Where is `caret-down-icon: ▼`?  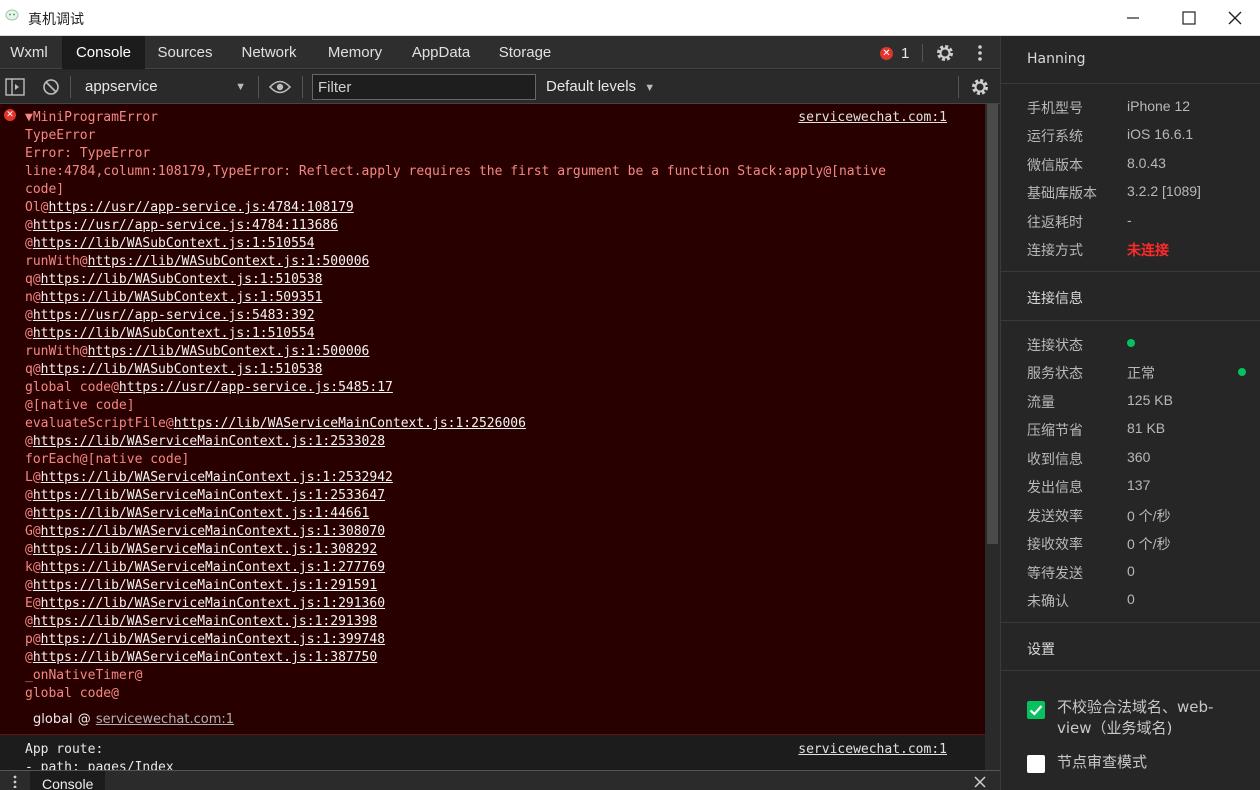 caret-down-icon: ▼ is located at coordinates (650, 88).